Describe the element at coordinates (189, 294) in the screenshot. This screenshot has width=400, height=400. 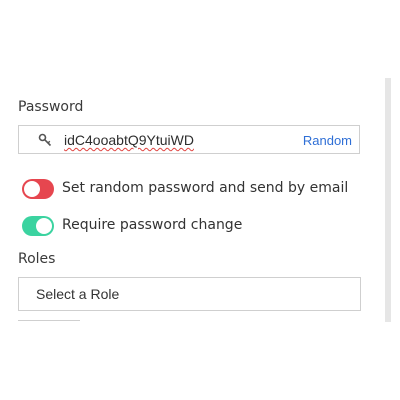
I see `role-select: Select a Role` at that location.